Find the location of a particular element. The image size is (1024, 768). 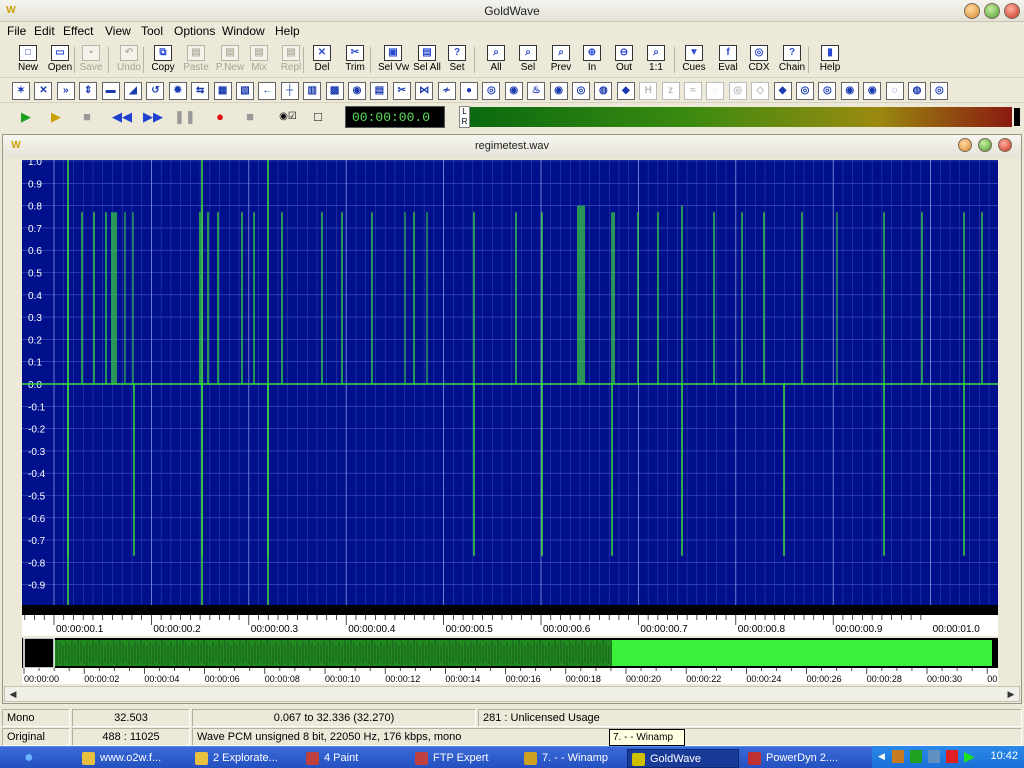

effect-tool-icon: ◢ is located at coordinates (133, 91).